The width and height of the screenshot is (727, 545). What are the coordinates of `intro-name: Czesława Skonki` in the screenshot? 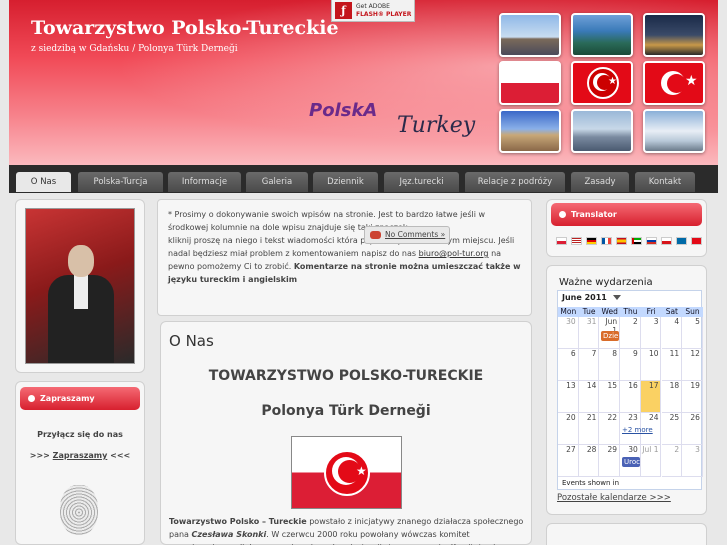 It's located at (229, 534).